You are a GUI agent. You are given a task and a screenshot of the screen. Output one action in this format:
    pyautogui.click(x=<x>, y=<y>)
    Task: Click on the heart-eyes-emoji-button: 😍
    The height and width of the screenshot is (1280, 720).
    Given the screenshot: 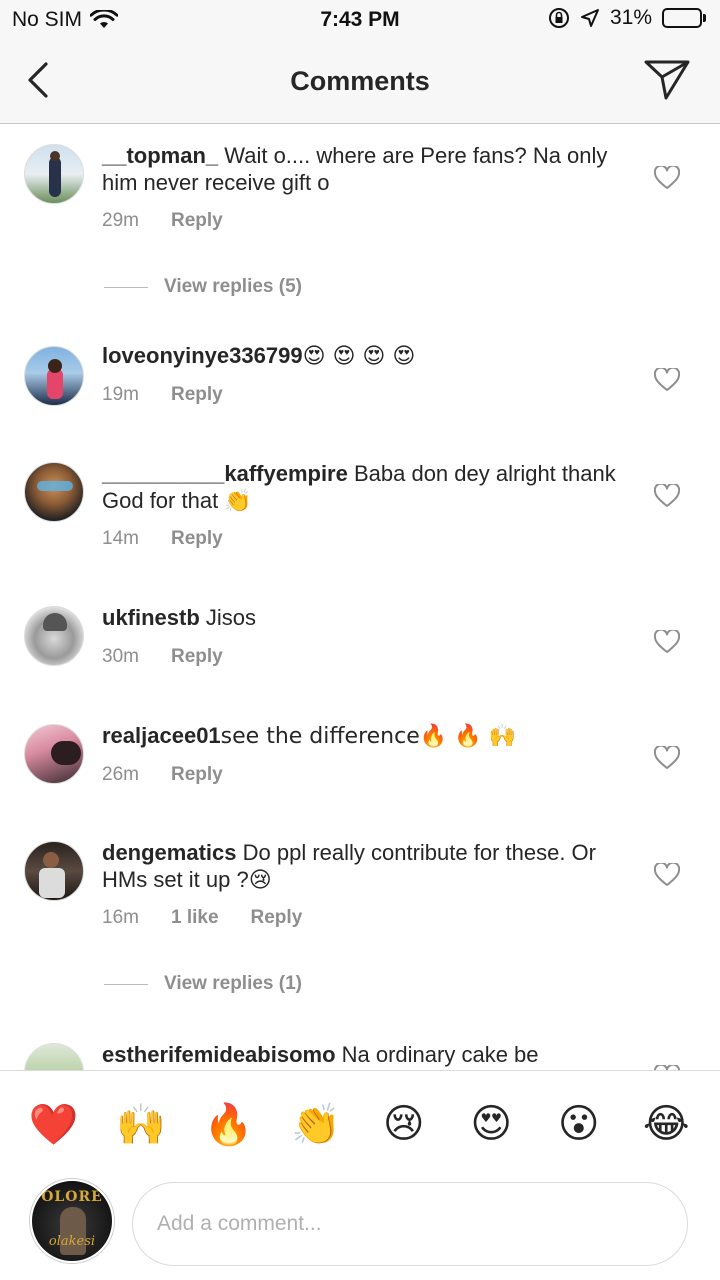 What is the action you would take?
    pyautogui.click(x=491, y=1124)
    